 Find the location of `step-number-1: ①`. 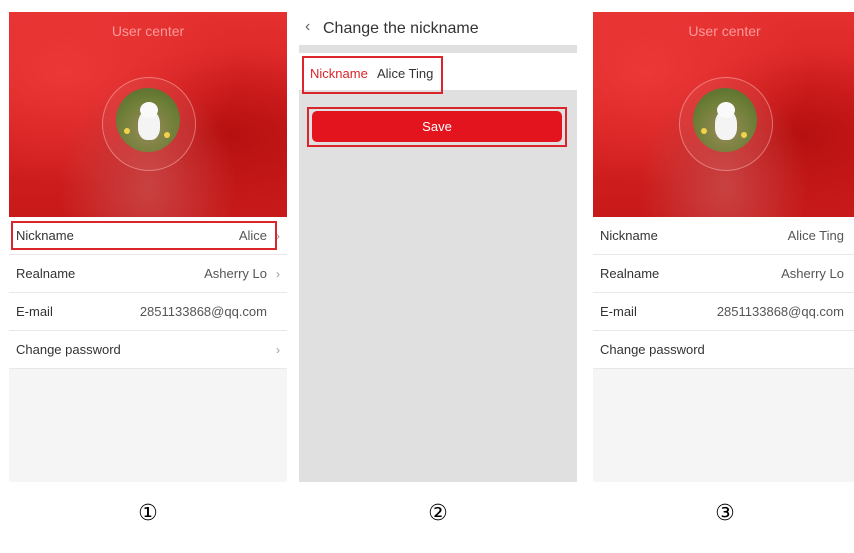

step-number-1: ① is located at coordinates (148, 512).